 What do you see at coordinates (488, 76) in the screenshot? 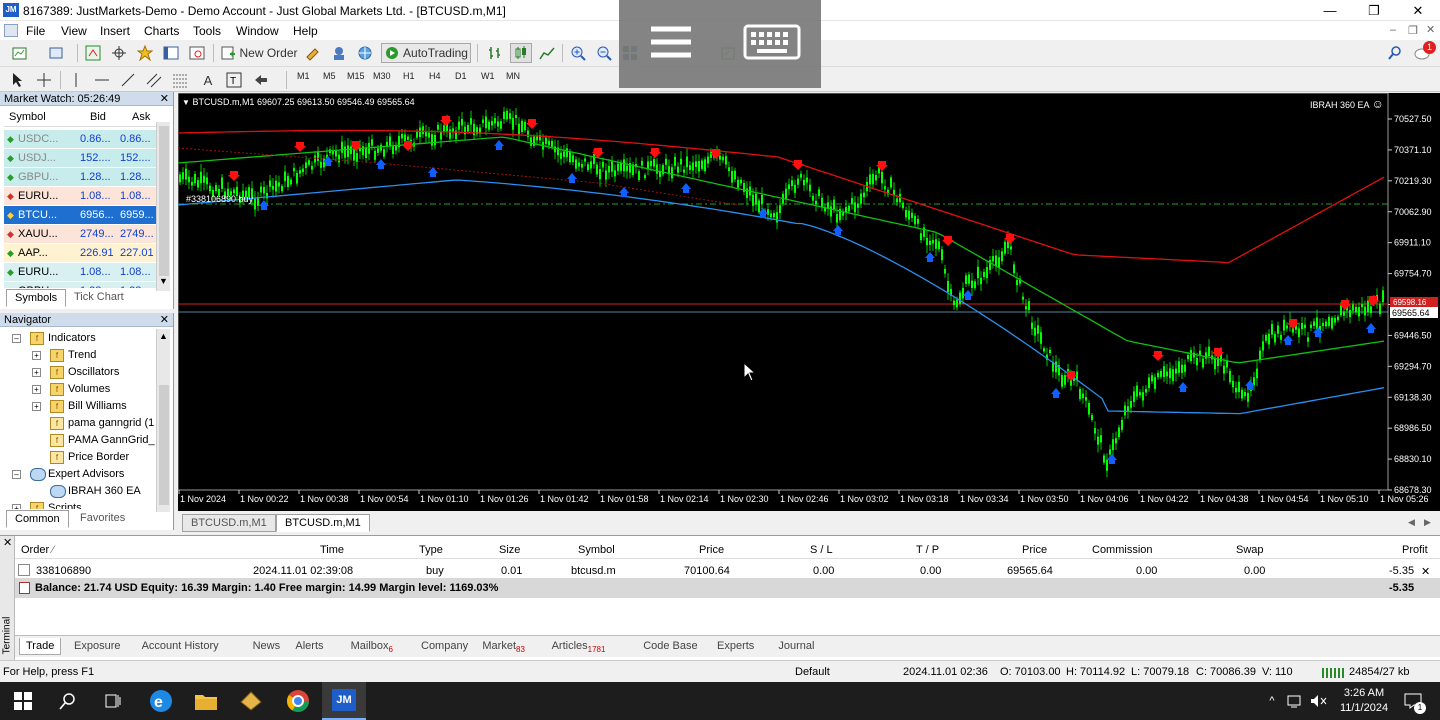
I see `timeframe-w1: W1` at bounding box center [488, 76].